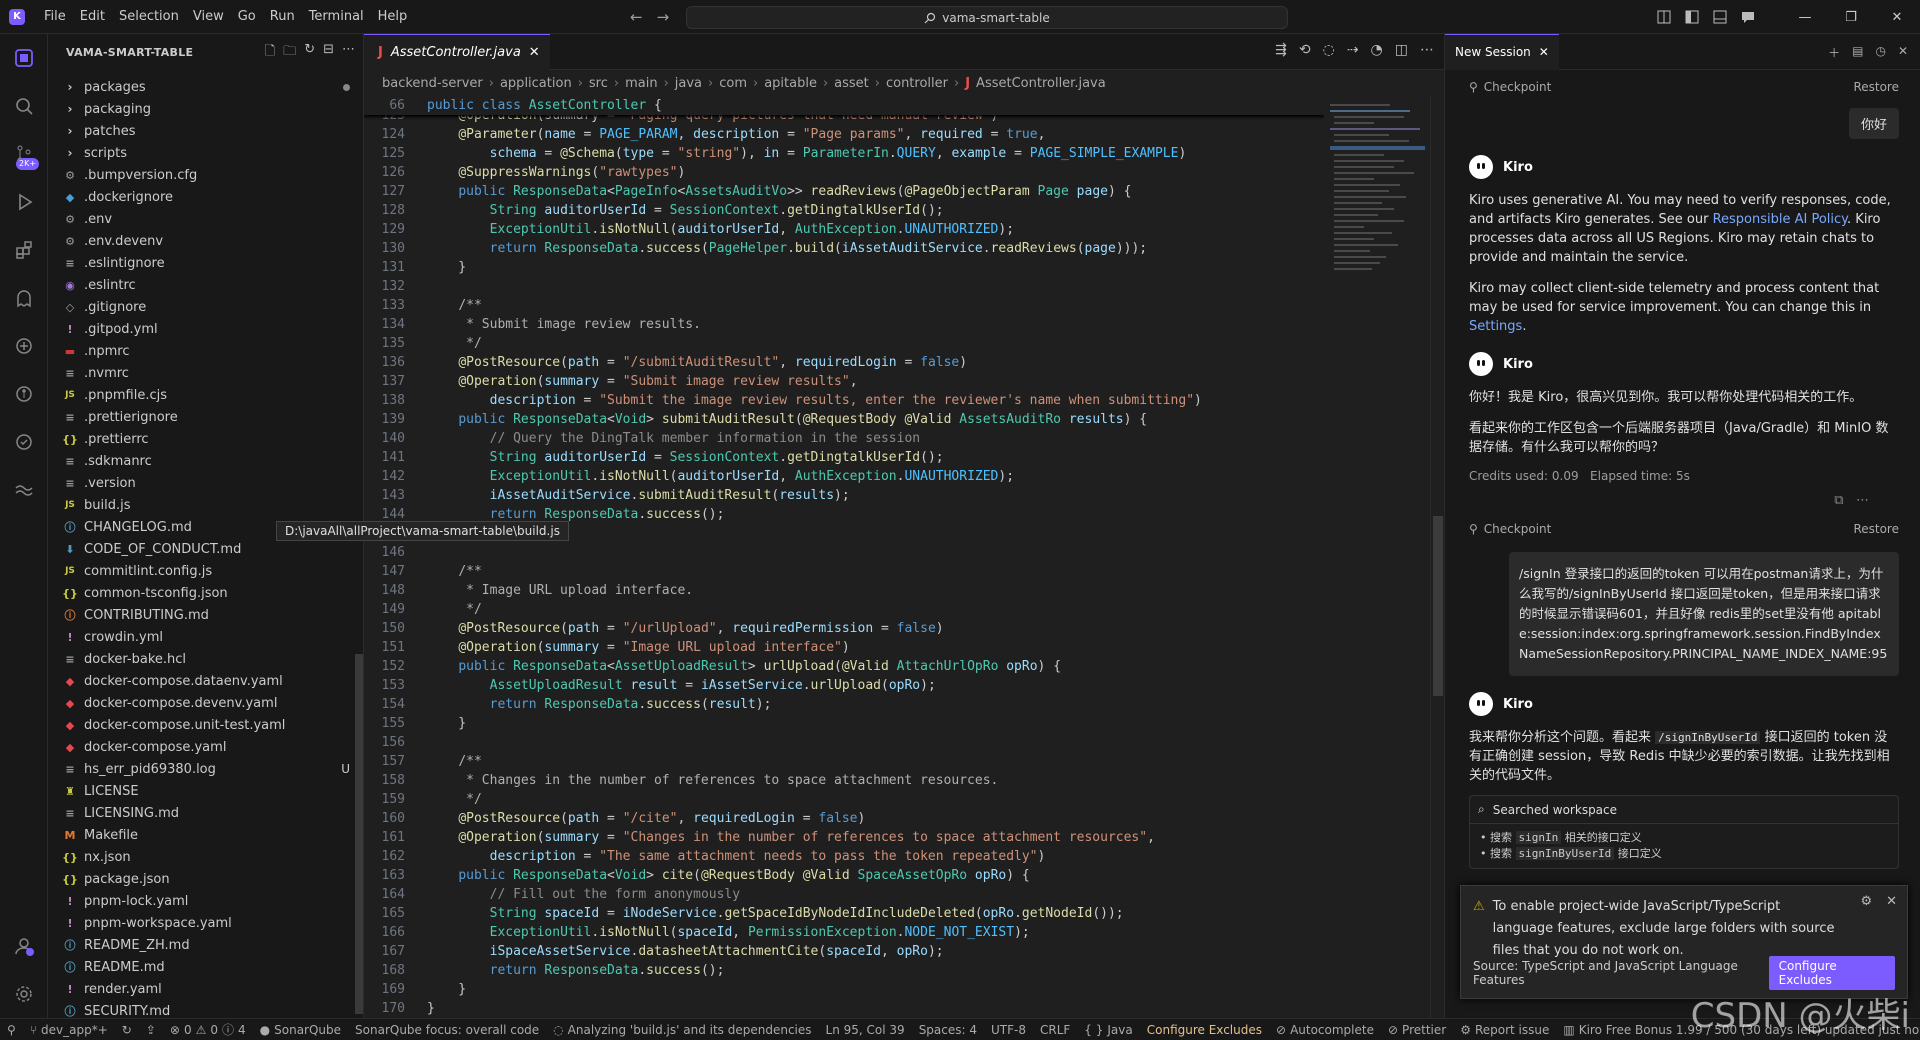 The image size is (1920, 1040). What do you see at coordinates (24, 250) in the screenshot?
I see `extensions-icon` at bounding box center [24, 250].